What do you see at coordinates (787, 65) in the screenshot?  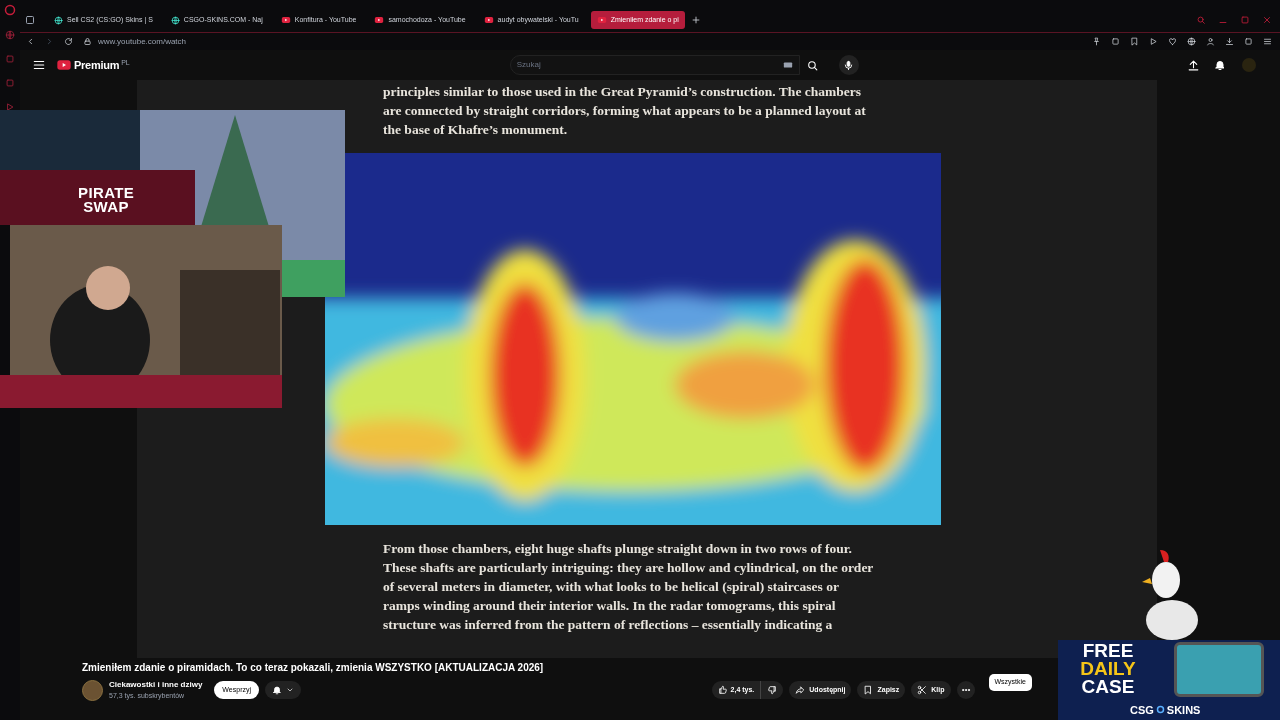 I see `keyboard-icon` at bounding box center [787, 65].